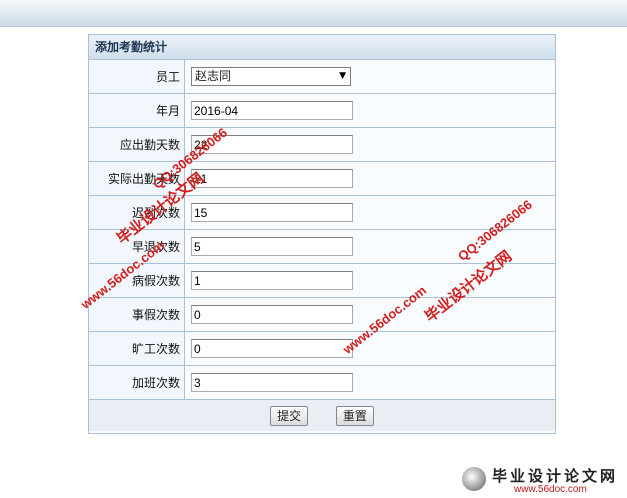 This screenshot has height=498, width=627. Describe the element at coordinates (213, 76) in the screenshot. I see `employee-select-value: 赵志同` at that location.